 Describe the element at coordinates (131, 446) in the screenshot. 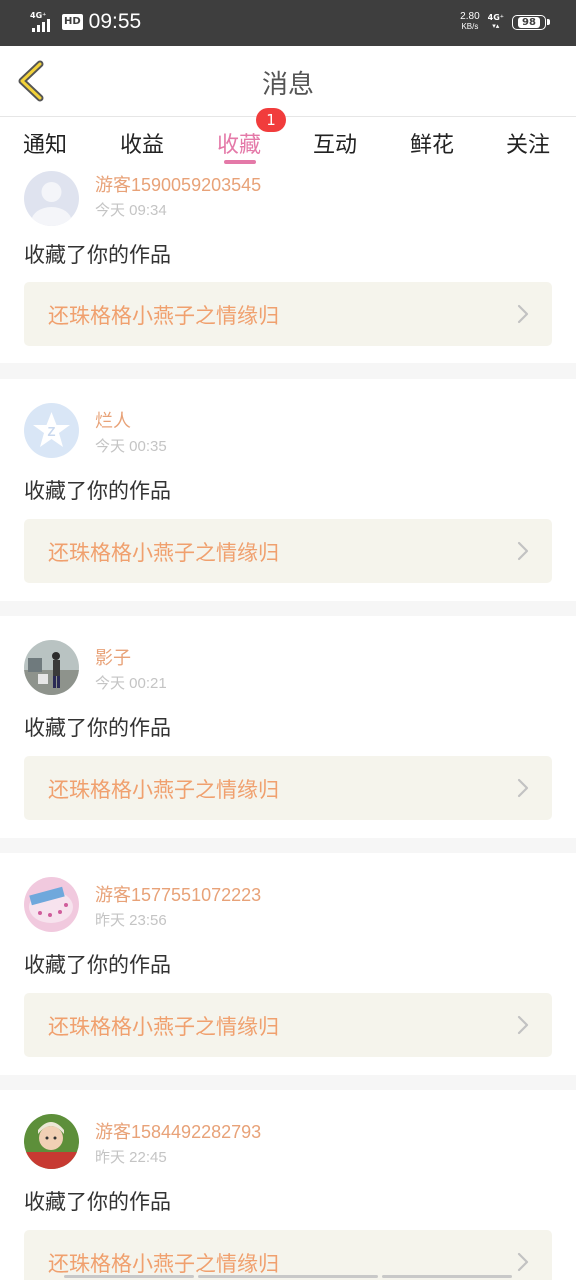

I see `timestamp: 今天 00:35` at that location.